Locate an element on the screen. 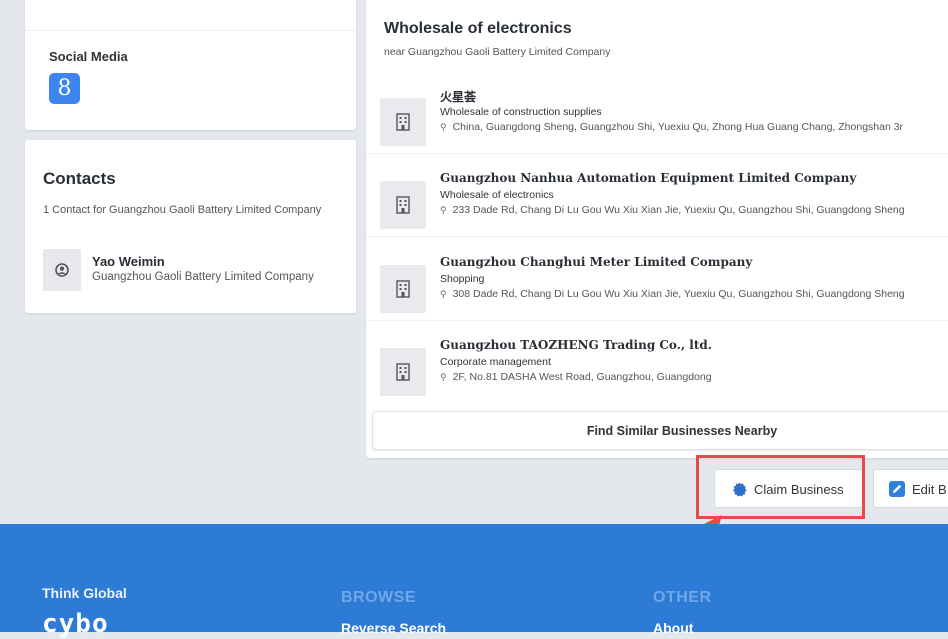  google-plus-icon: 8 is located at coordinates (64, 88).